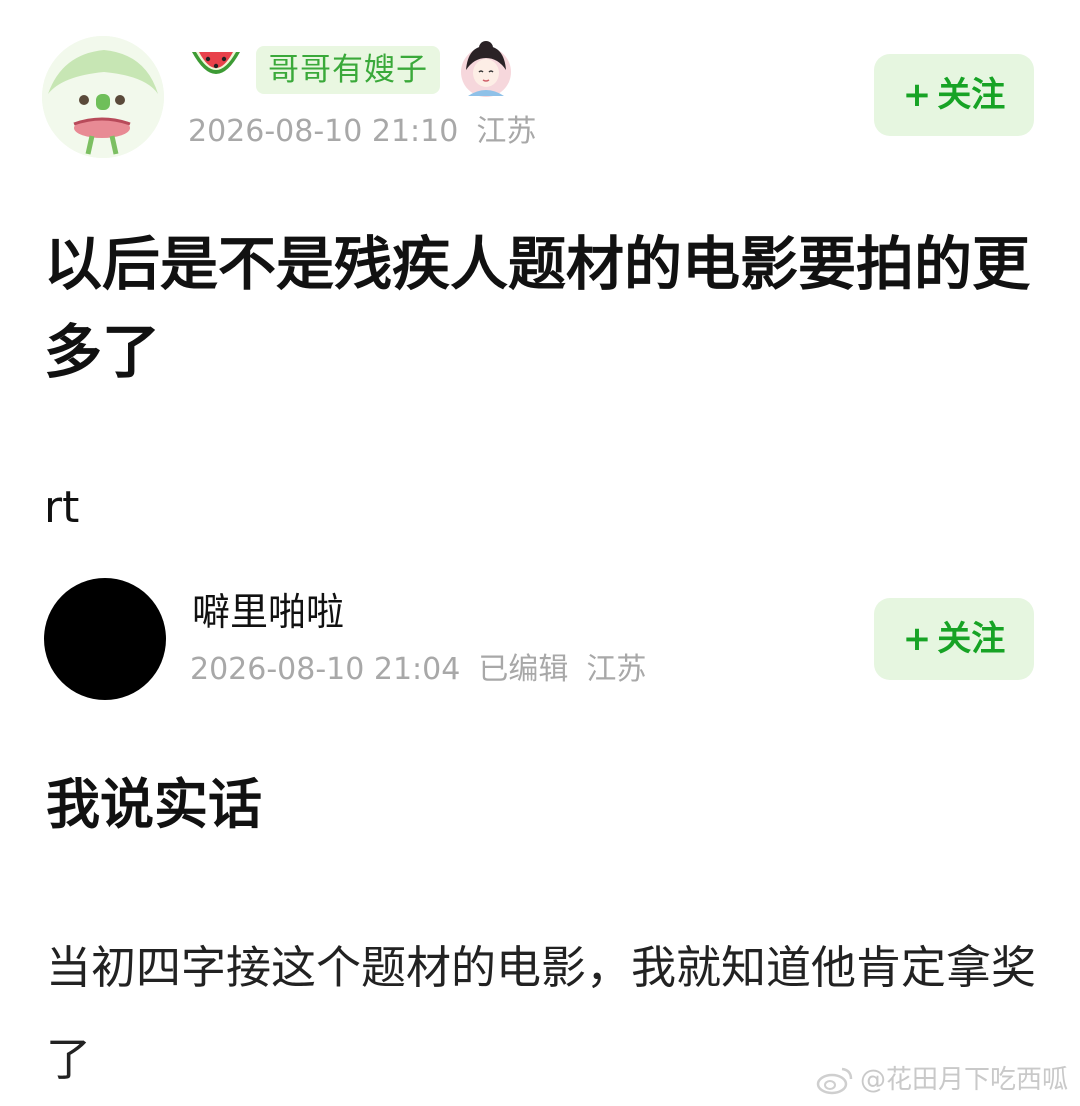 This screenshot has width=1080, height=1106. I want to click on post-body: rt, so click(62, 507).